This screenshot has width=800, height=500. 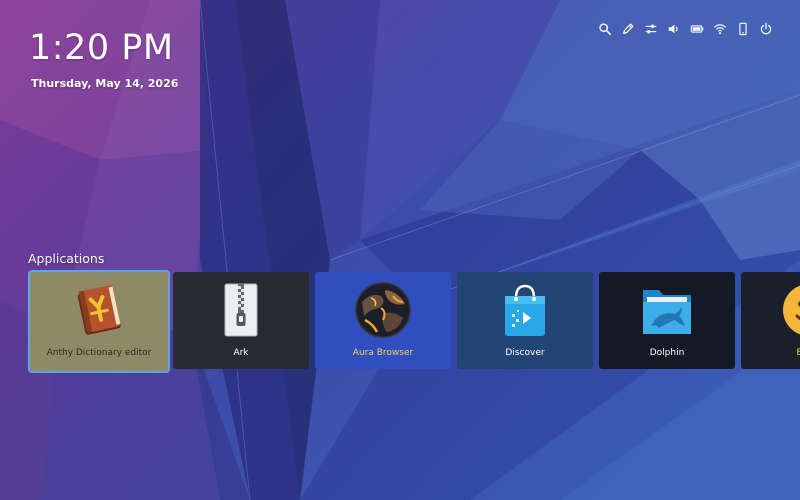 What do you see at coordinates (105, 83) in the screenshot?
I see `clock-date: Thursday, May 14, 2026` at bounding box center [105, 83].